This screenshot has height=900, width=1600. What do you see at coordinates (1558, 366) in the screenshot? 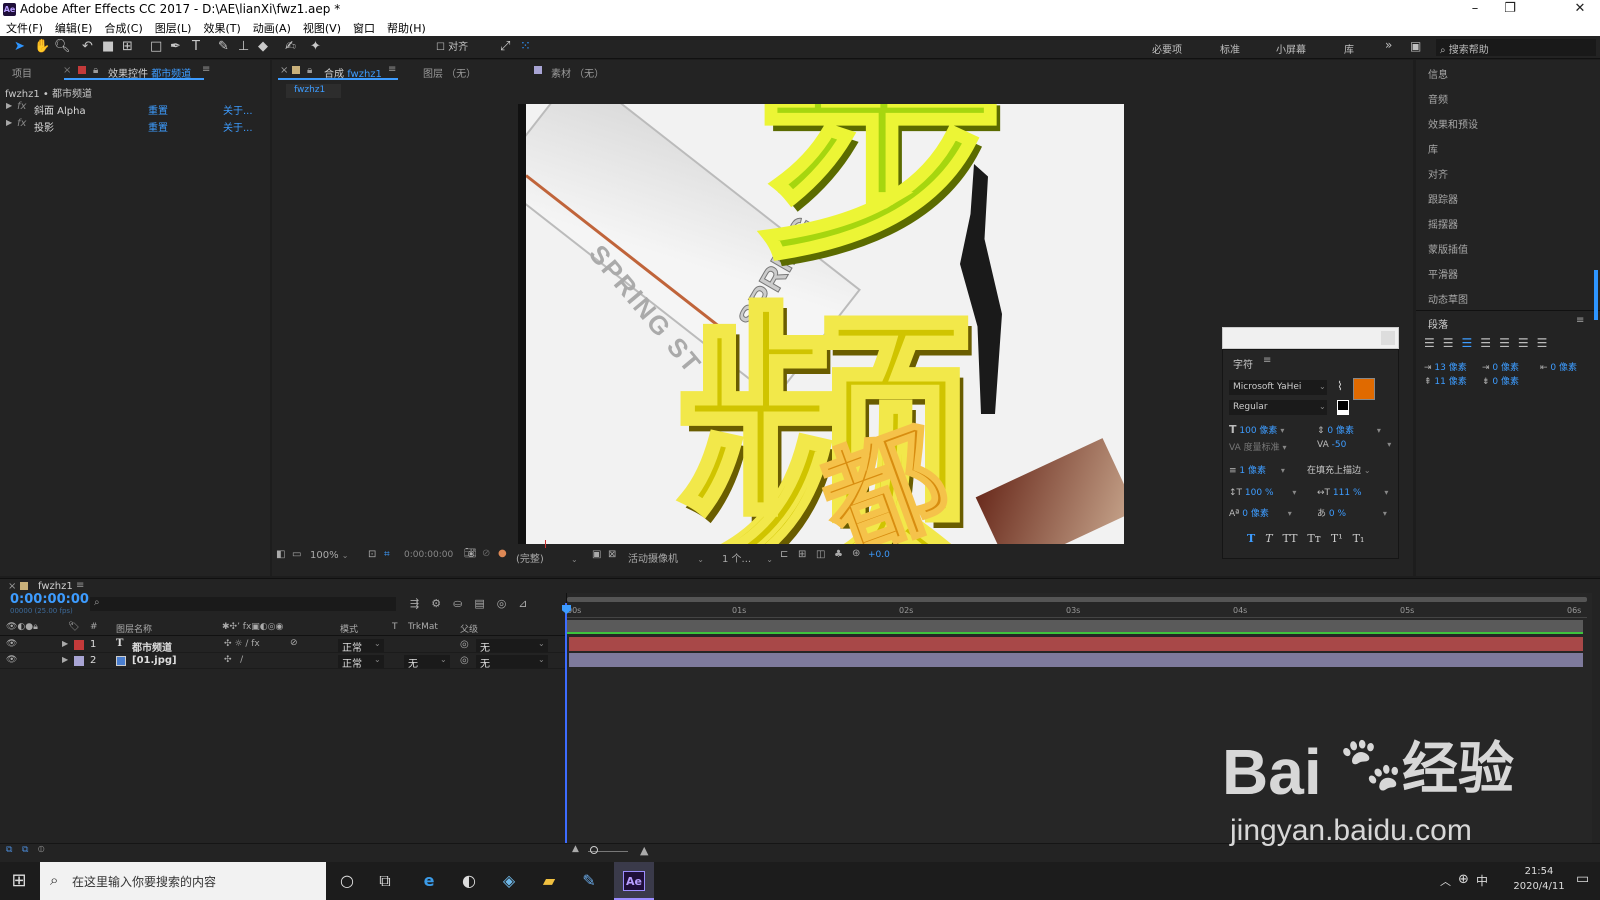
I see `indent-right-field: ⇤ 0 像素` at bounding box center [1558, 366].